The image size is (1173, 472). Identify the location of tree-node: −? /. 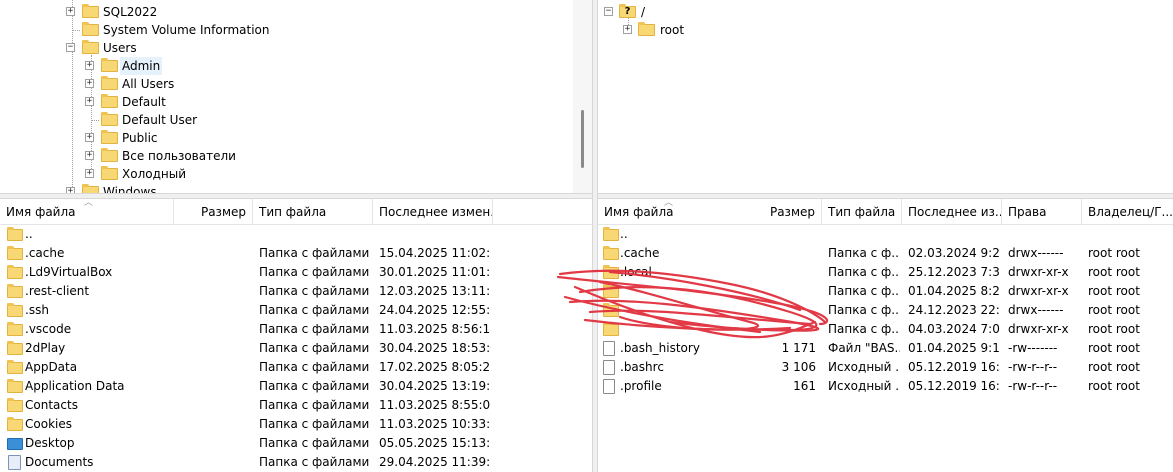
(878, 12).